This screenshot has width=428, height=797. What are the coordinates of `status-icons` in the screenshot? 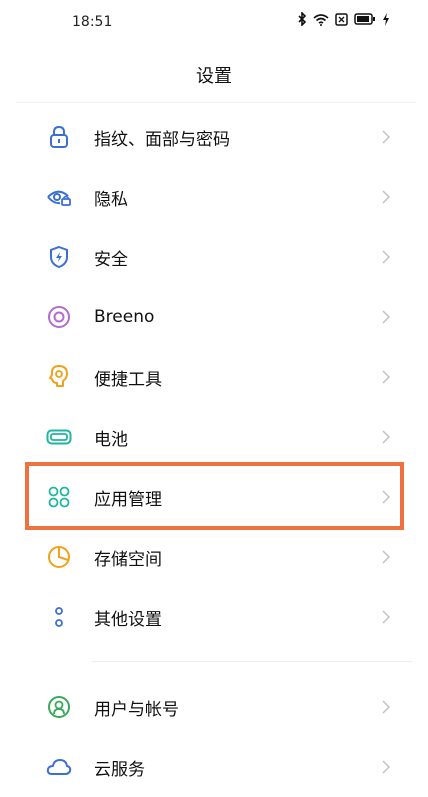 It's located at (343, 19).